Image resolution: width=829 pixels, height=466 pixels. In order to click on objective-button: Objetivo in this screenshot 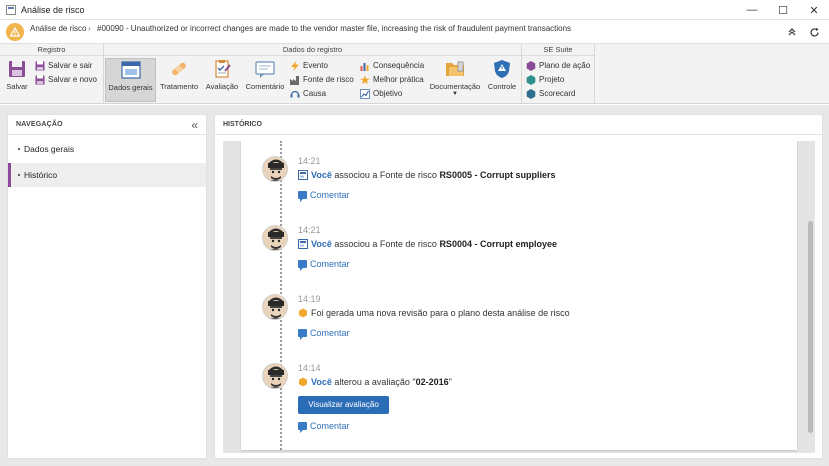, I will do `click(381, 93)`.